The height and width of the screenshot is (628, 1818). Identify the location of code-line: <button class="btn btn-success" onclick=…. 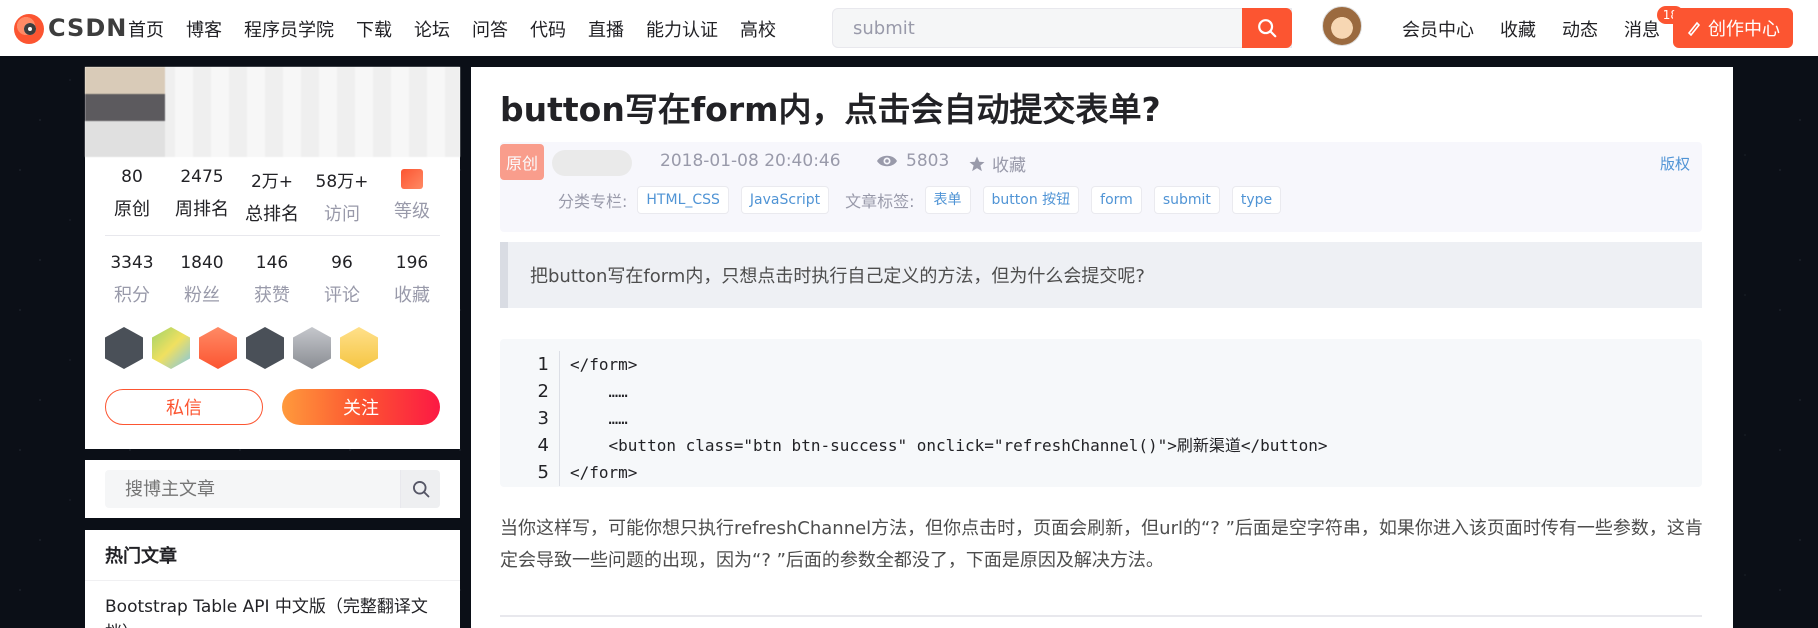
(949, 445).